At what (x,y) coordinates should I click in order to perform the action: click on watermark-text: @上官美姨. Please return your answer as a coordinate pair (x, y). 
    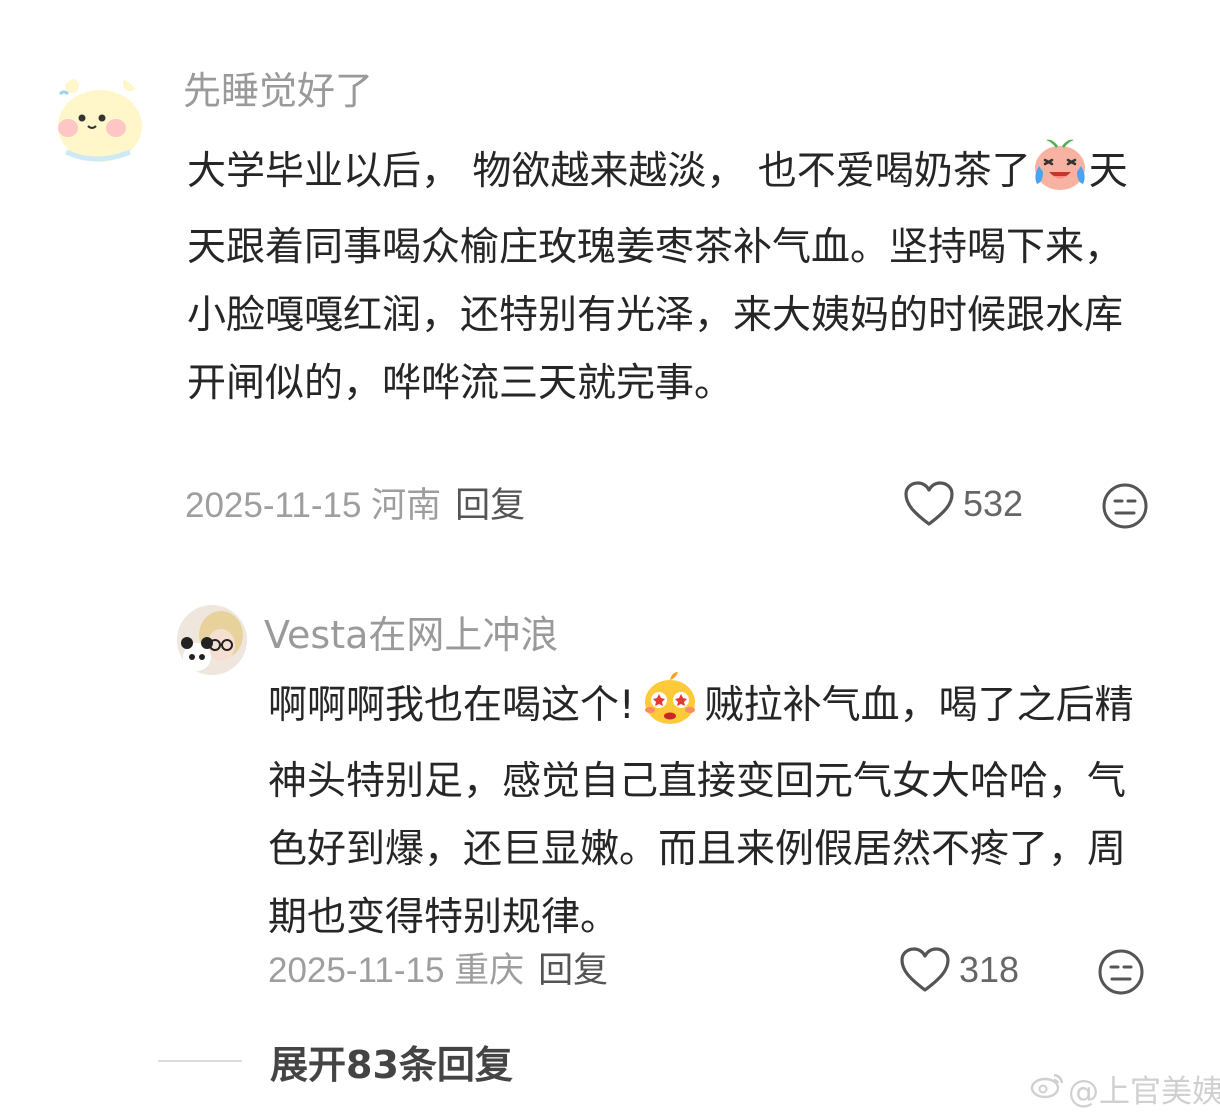
    Looking at the image, I should click on (1144, 1092).